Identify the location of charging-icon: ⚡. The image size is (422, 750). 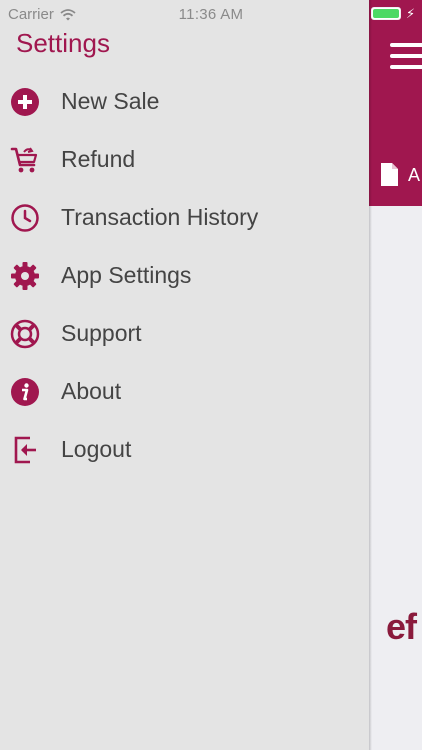
(411, 13).